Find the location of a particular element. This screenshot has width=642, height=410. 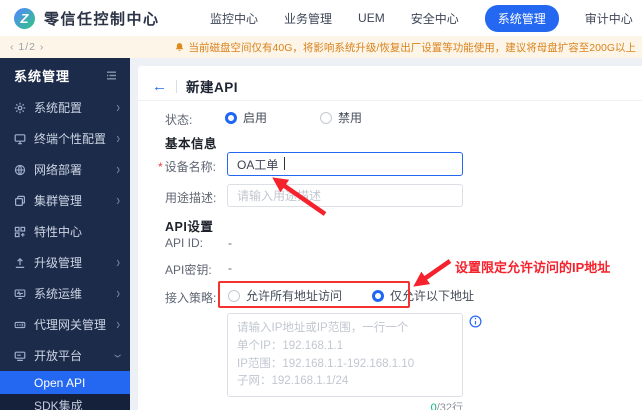

nav-item-security-center: 安全中心 is located at coordinates (435, 18).